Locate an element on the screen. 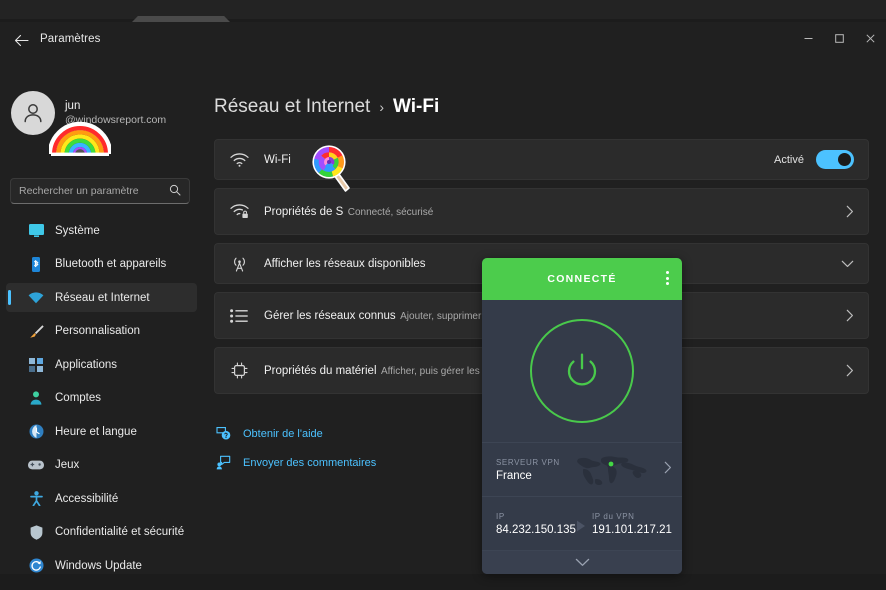 The image size is (886, 590). sidebar-label: Réseau et Internet is located at coordinates (102, 297).